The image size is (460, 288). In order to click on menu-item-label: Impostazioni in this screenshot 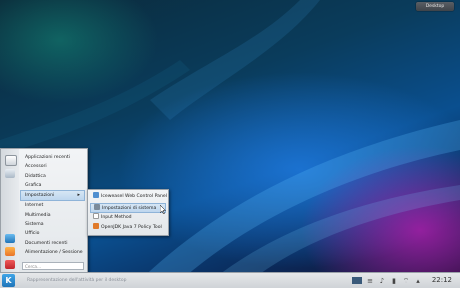, I will do `click(40, 196)`.